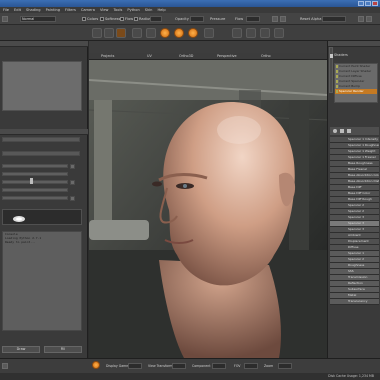 This screenshot has height=380, width=380. I want to click on brush-icon, so click(5, 19).